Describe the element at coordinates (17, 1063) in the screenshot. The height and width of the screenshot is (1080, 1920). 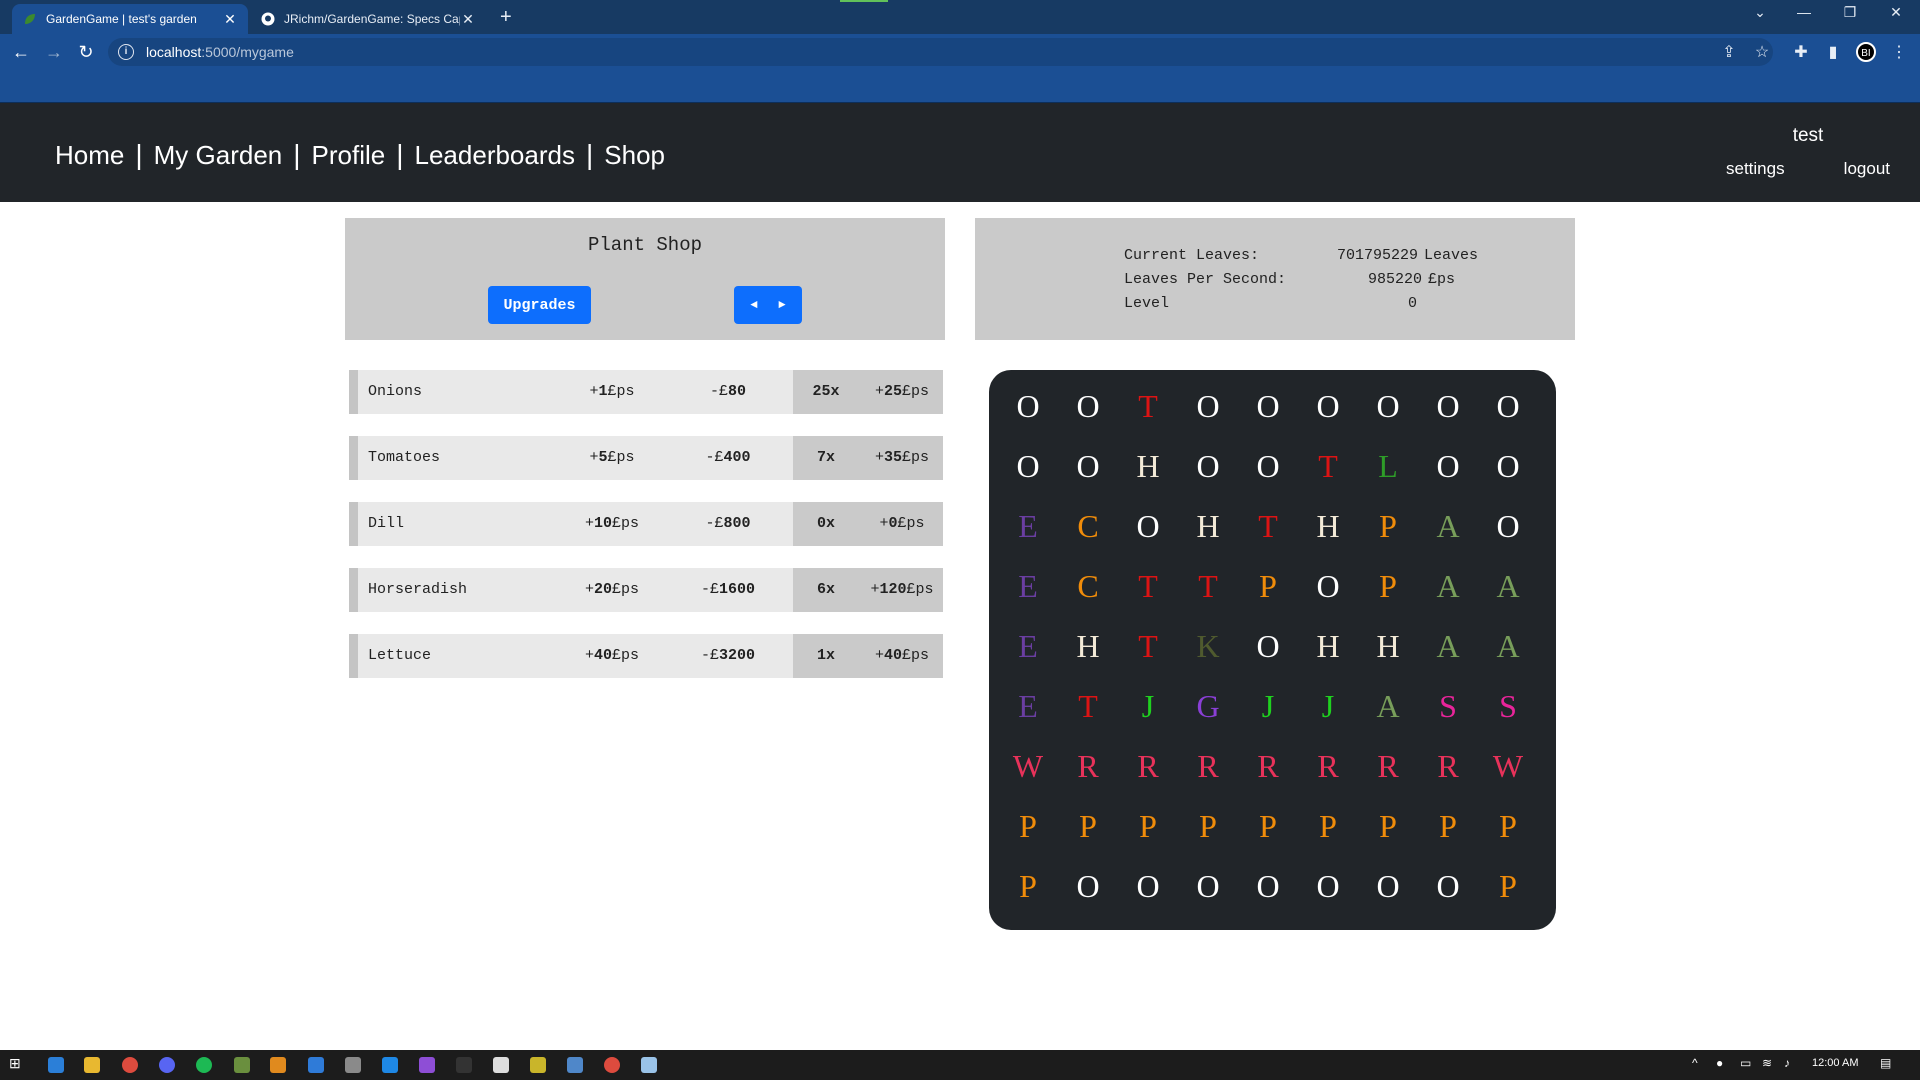
I see `start-icon: ⊞` at that location.